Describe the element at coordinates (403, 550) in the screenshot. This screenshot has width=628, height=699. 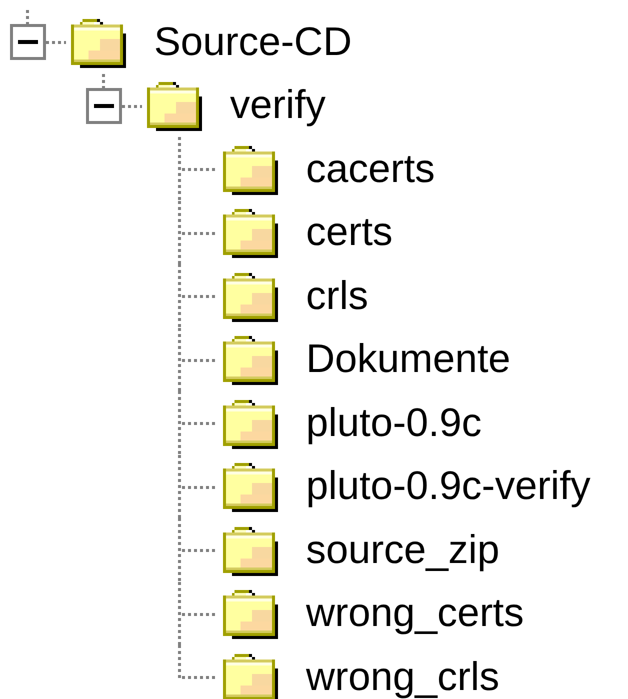
I see `folder-label: source_zip` at that location.